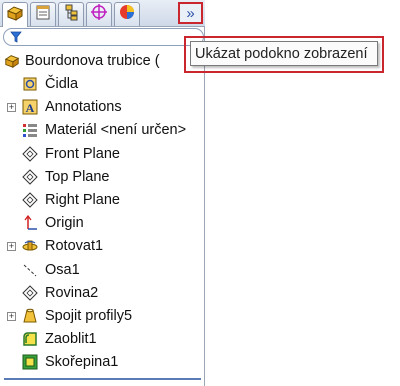  Describe the element at coordinates (30, 362) in the screenshot. I see `shell-icon` at that location.